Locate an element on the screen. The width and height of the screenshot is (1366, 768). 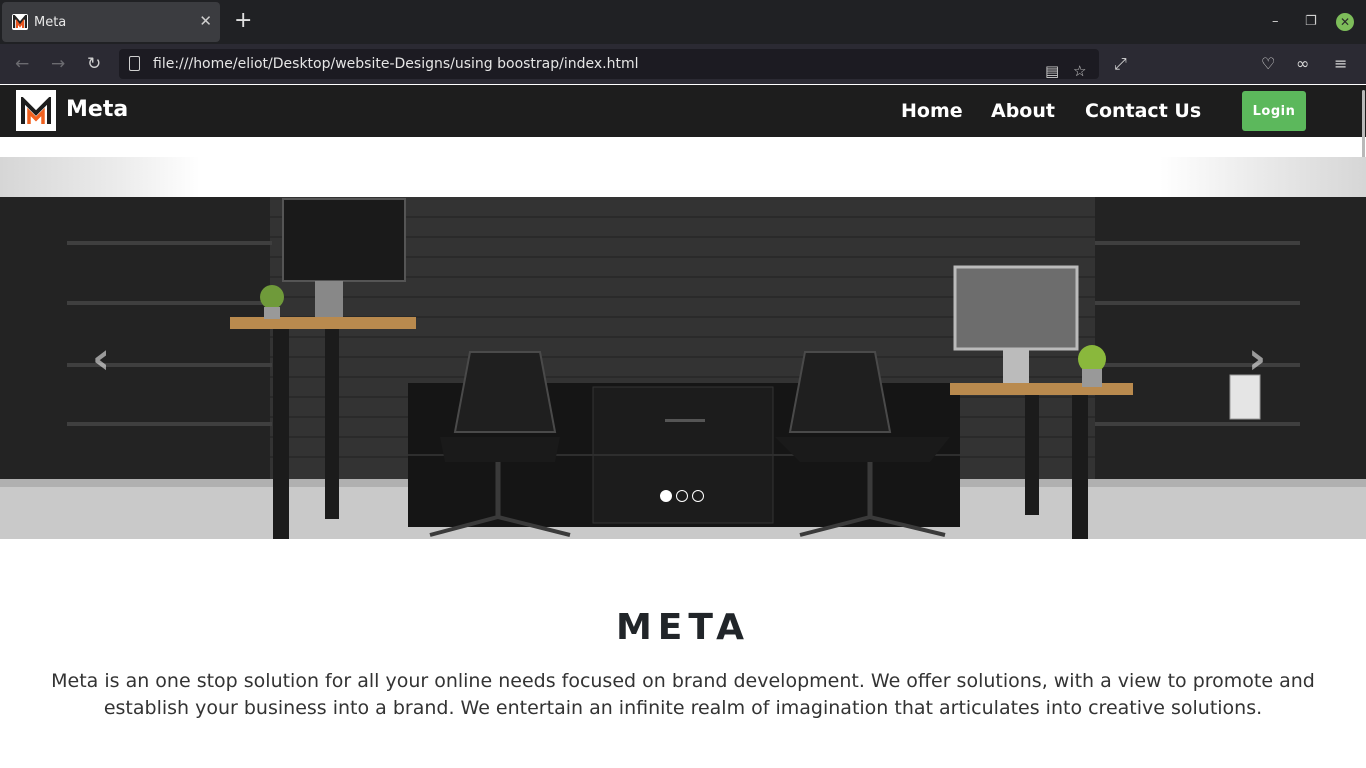
maximize-icon: ❐ is located at coordinates (1311, 22).